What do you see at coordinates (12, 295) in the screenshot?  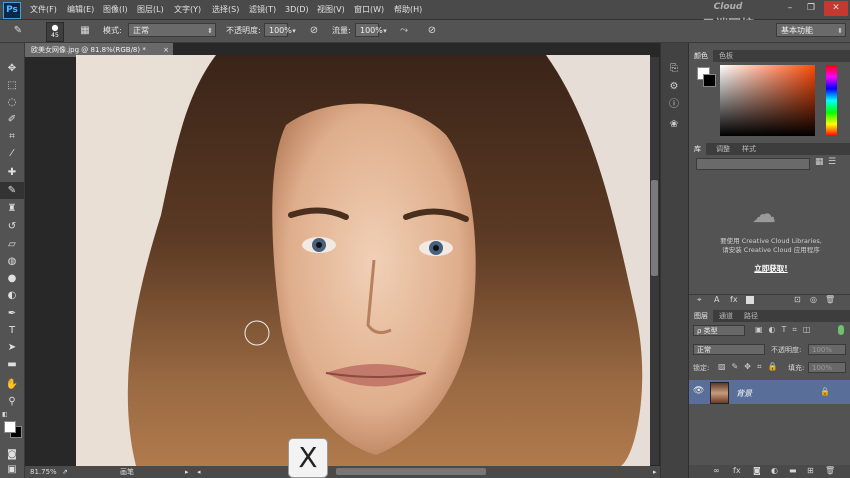 I see `dodge-tool-icon: ◐` at bounding box center [12, 295].